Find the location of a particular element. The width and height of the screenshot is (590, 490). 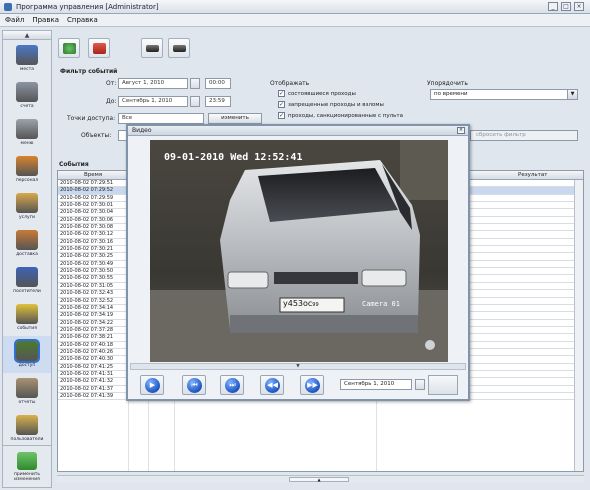

opt-console-checkbox: ✓ проходы, санкционированные с пульта is located at coordinates (340, 115).